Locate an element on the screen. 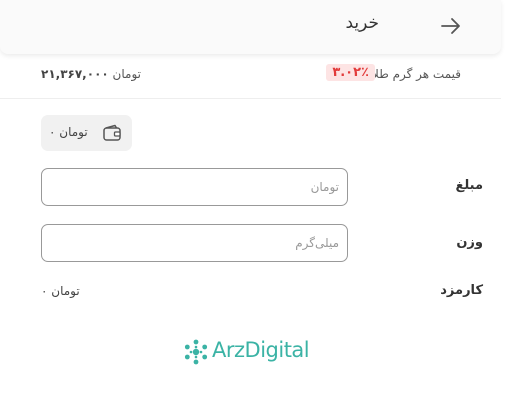 This screenshot has width=523, height=410. logo-text: ArzDigital is located at coordinates (261, 350).